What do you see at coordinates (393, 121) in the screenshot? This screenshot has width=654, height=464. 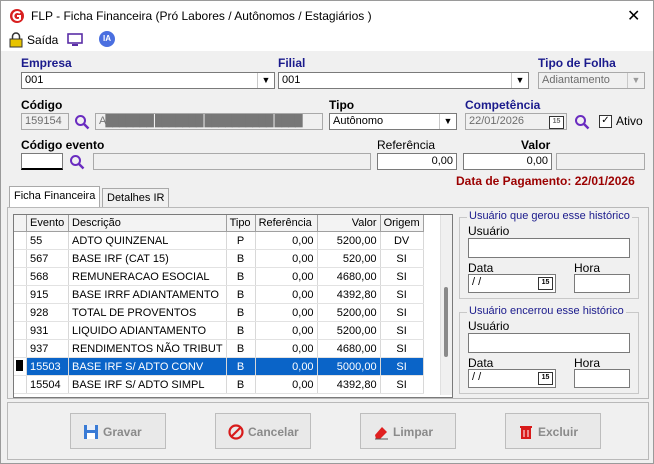 I see `tipo-select: Autônomo ▼` at bounding box center [393, 121].